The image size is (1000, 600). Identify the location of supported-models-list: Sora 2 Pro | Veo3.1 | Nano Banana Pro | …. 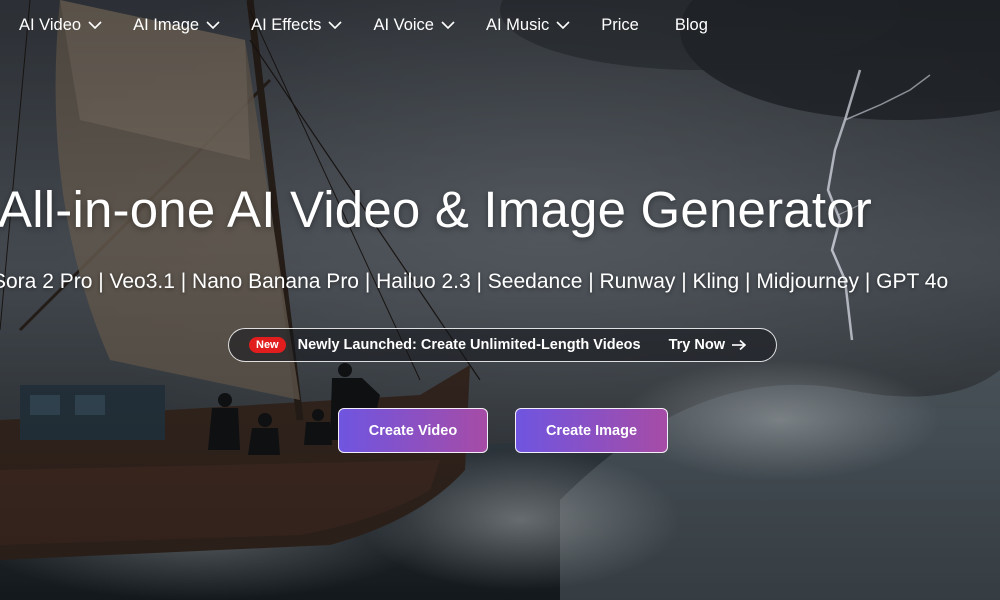
(474, 281).